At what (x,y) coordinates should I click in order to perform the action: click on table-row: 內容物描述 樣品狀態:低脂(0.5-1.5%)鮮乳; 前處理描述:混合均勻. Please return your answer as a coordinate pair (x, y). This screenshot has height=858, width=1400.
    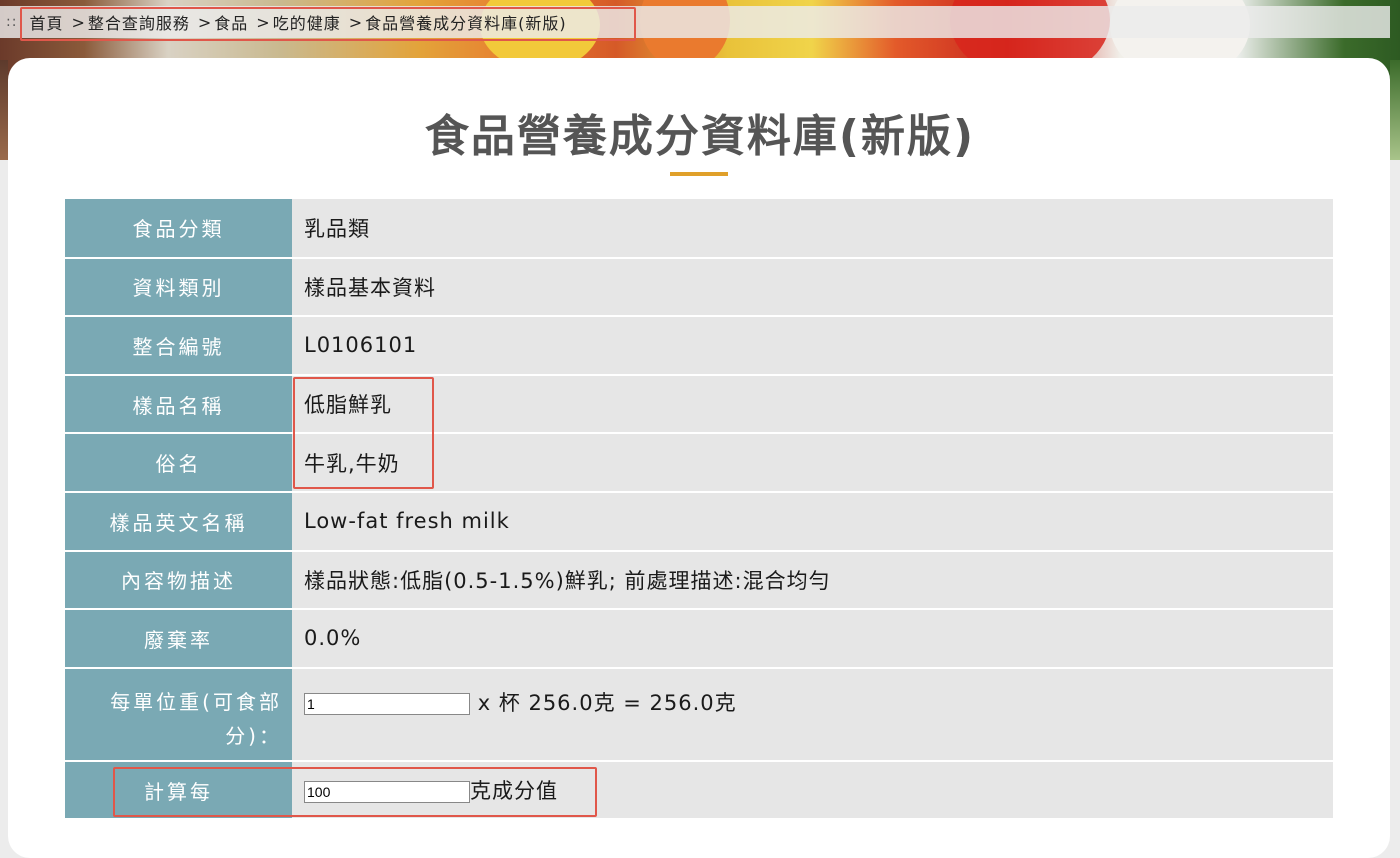
    Looking at the image, I should click on (699, 580).